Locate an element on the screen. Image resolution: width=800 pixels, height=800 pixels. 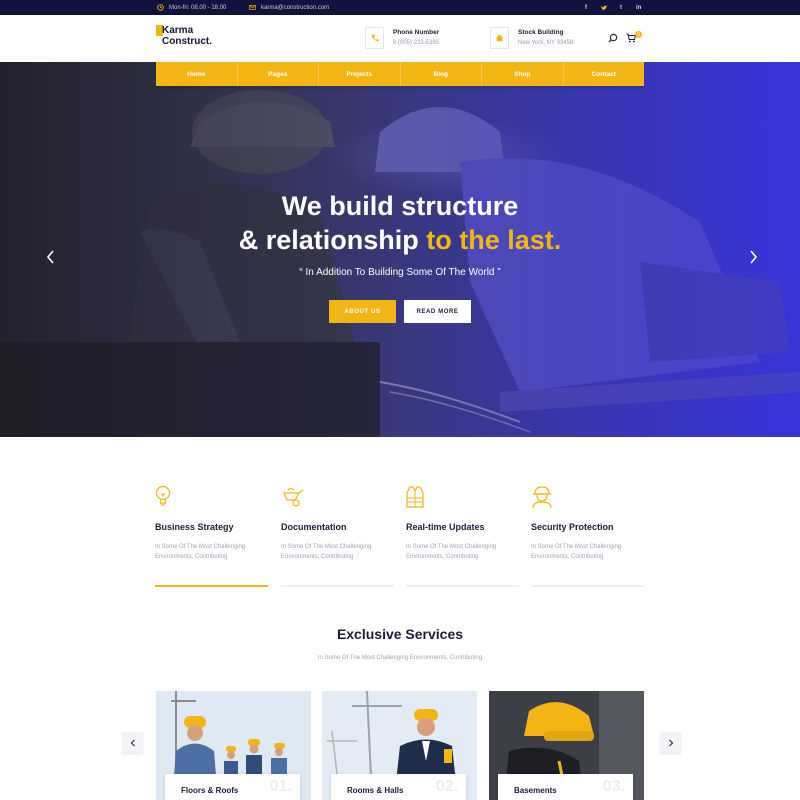
feature-underline-active is located at coordinates (211, 586).